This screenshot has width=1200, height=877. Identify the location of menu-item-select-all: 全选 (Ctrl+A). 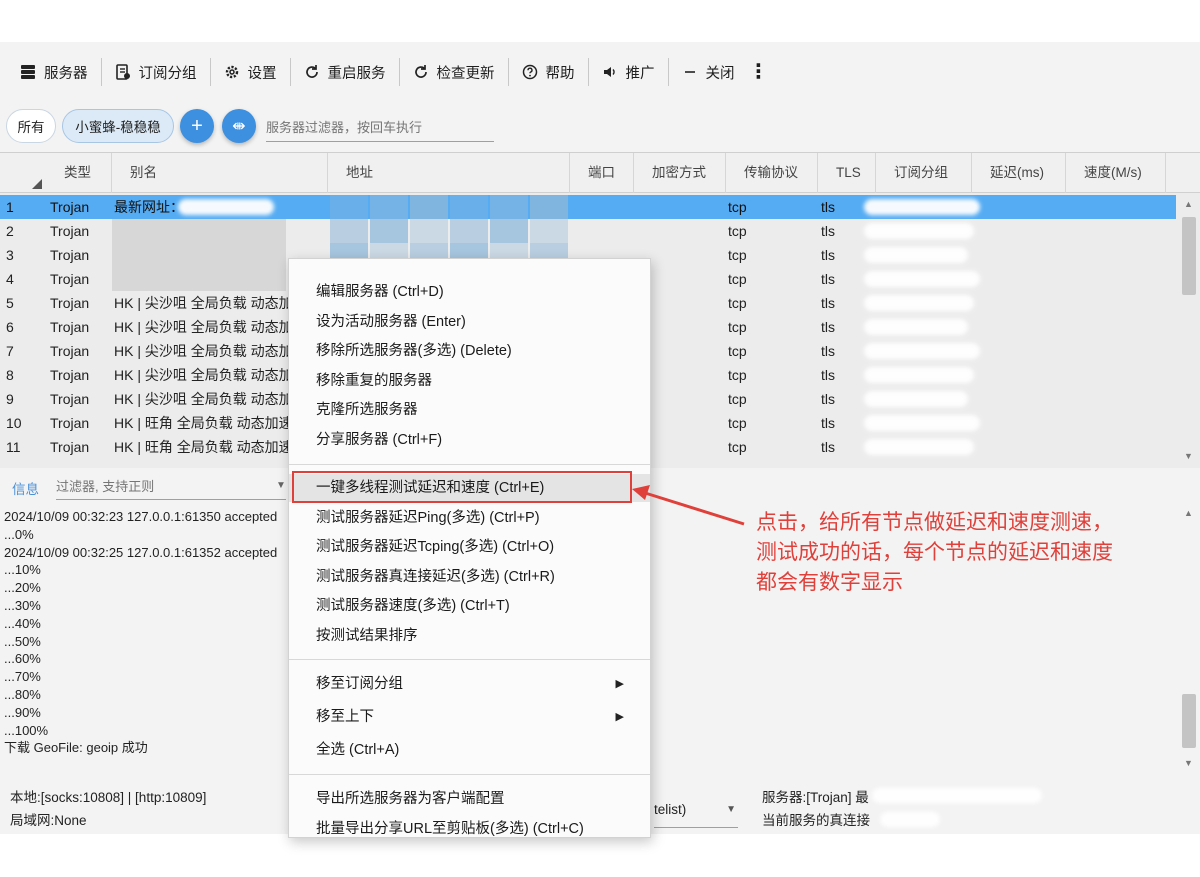
(469, 750).